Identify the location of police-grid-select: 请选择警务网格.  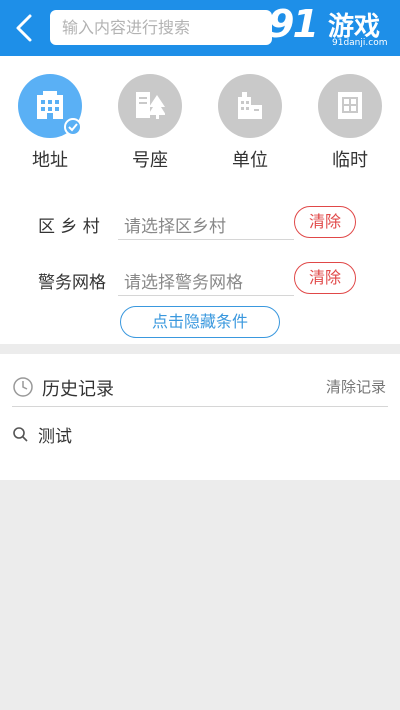
(206, 279).